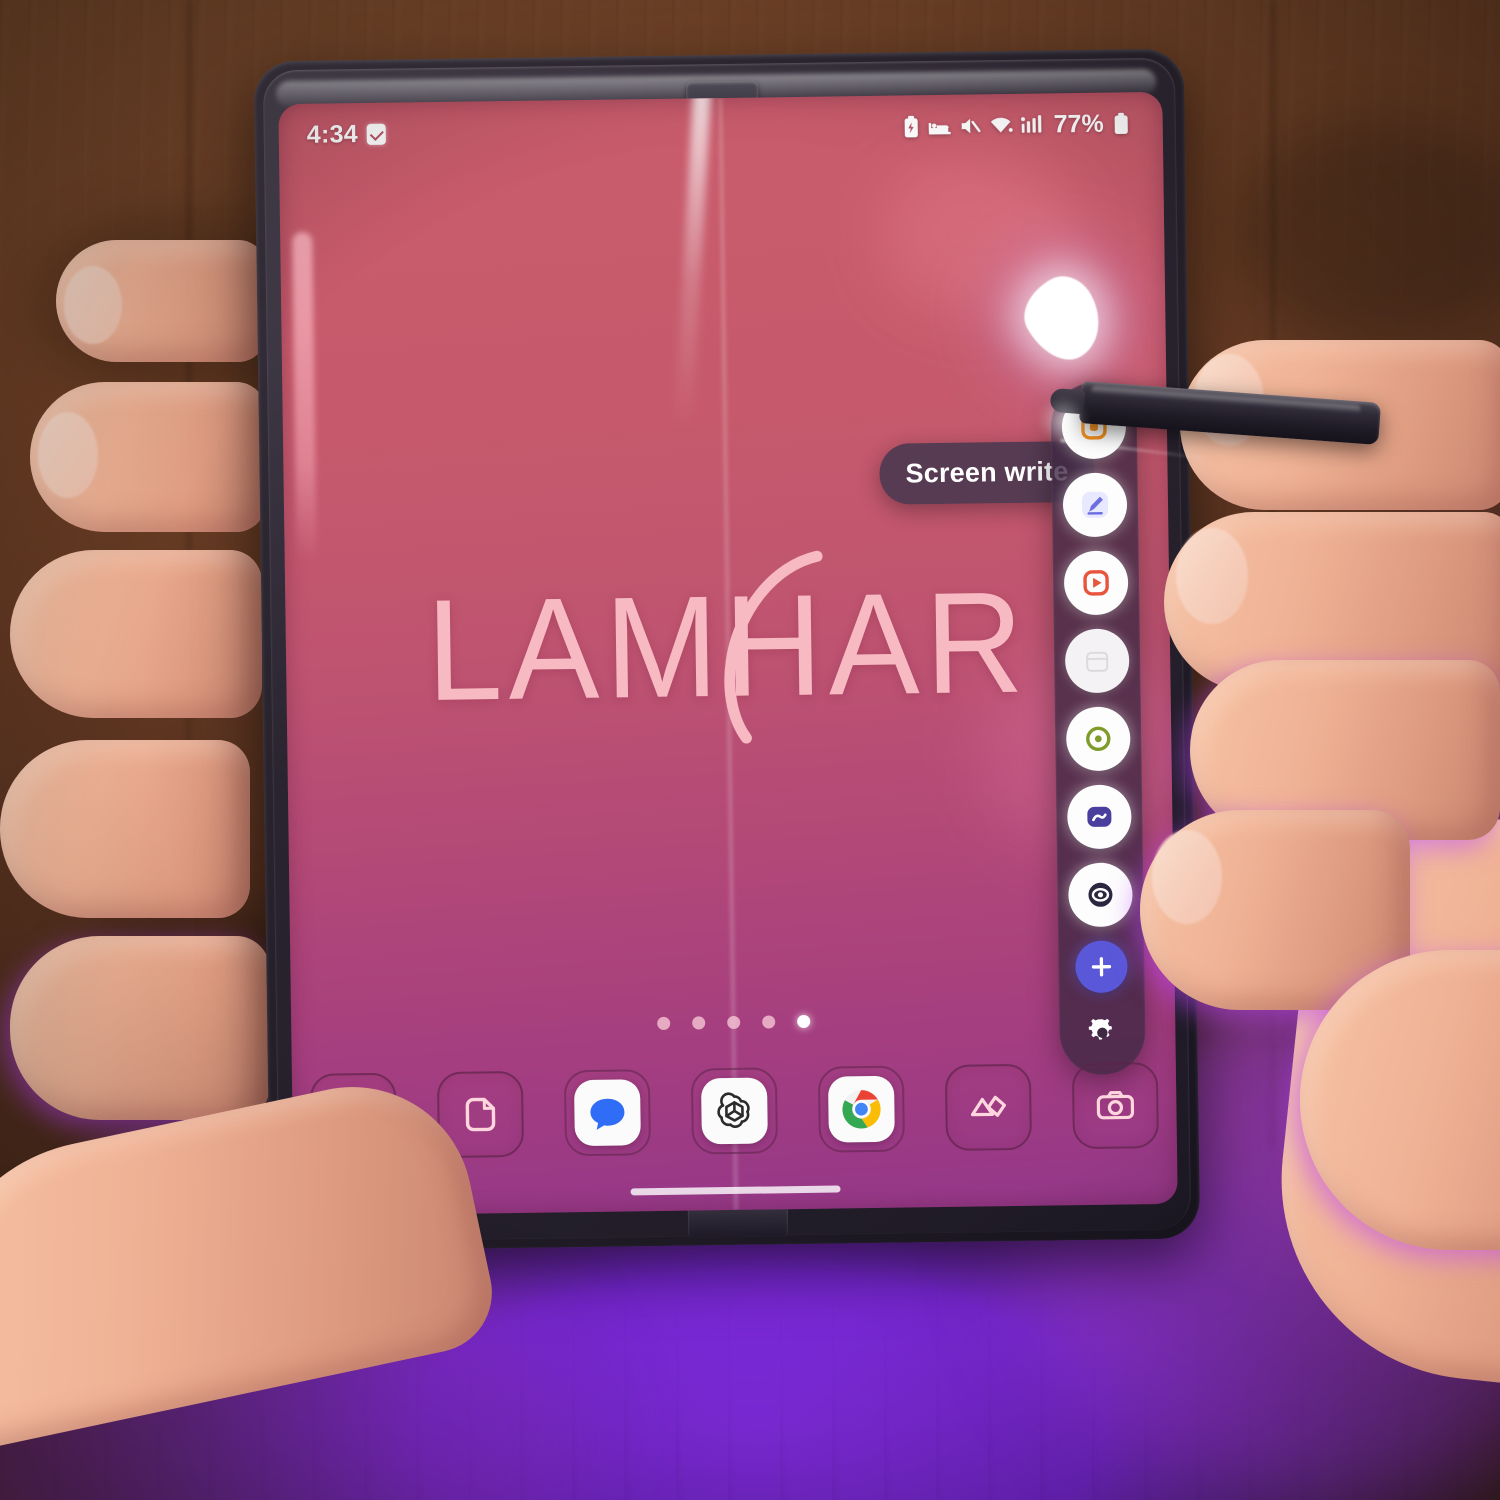 This screenshot has height=1500, width=1500. I want to click on air-command-panel, so click(1098, 729).